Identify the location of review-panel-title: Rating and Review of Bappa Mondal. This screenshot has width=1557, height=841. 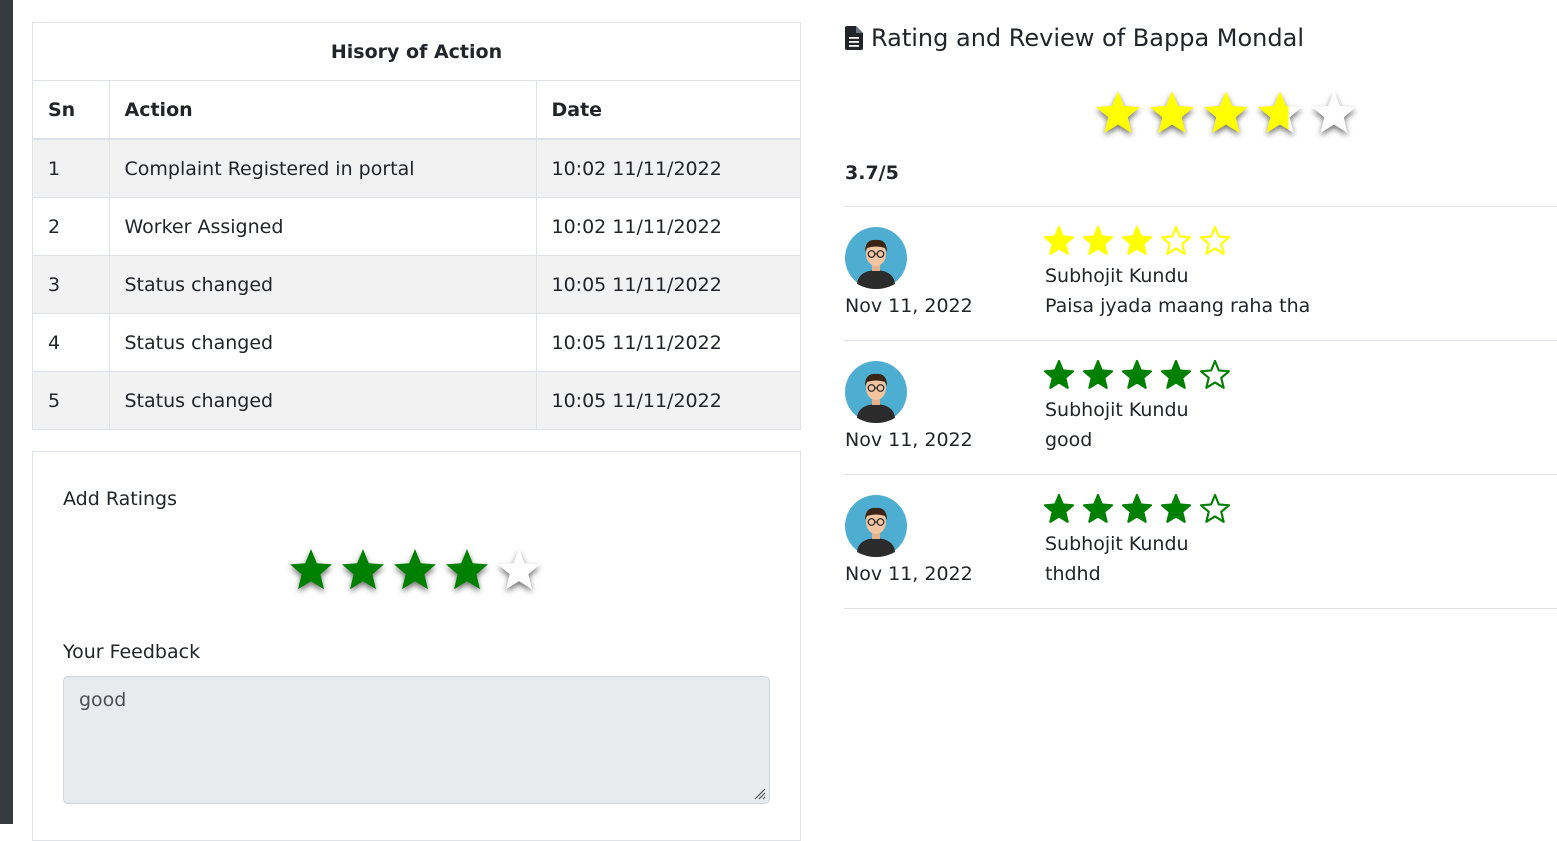
(1074, 38).